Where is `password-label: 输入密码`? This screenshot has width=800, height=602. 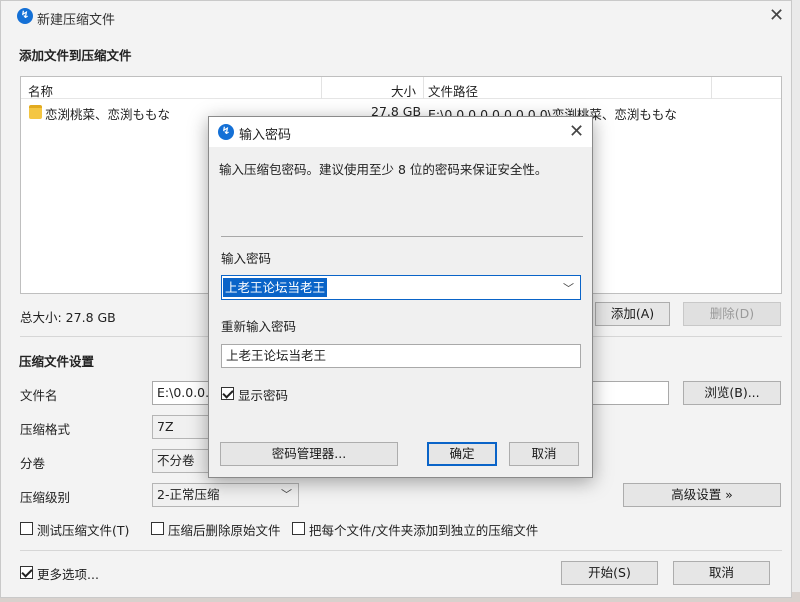
password-label: 输入密码 is located at coordinates (246, 258).